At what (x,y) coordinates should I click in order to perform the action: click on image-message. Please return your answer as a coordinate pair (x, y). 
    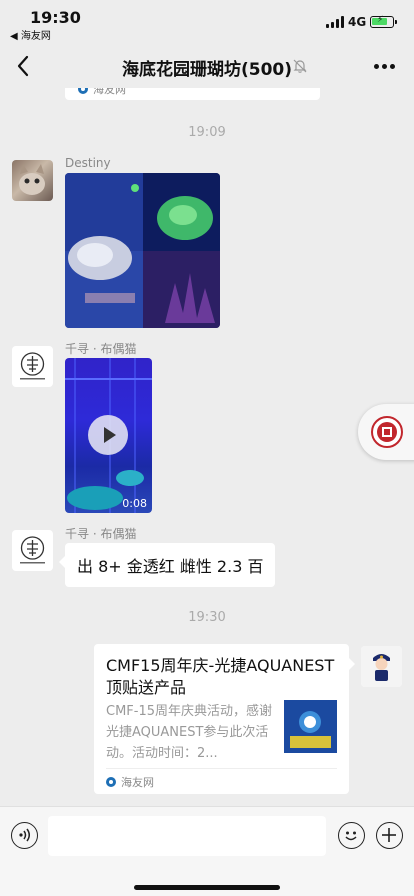
    Looking at the image, I should click on (142, 250).